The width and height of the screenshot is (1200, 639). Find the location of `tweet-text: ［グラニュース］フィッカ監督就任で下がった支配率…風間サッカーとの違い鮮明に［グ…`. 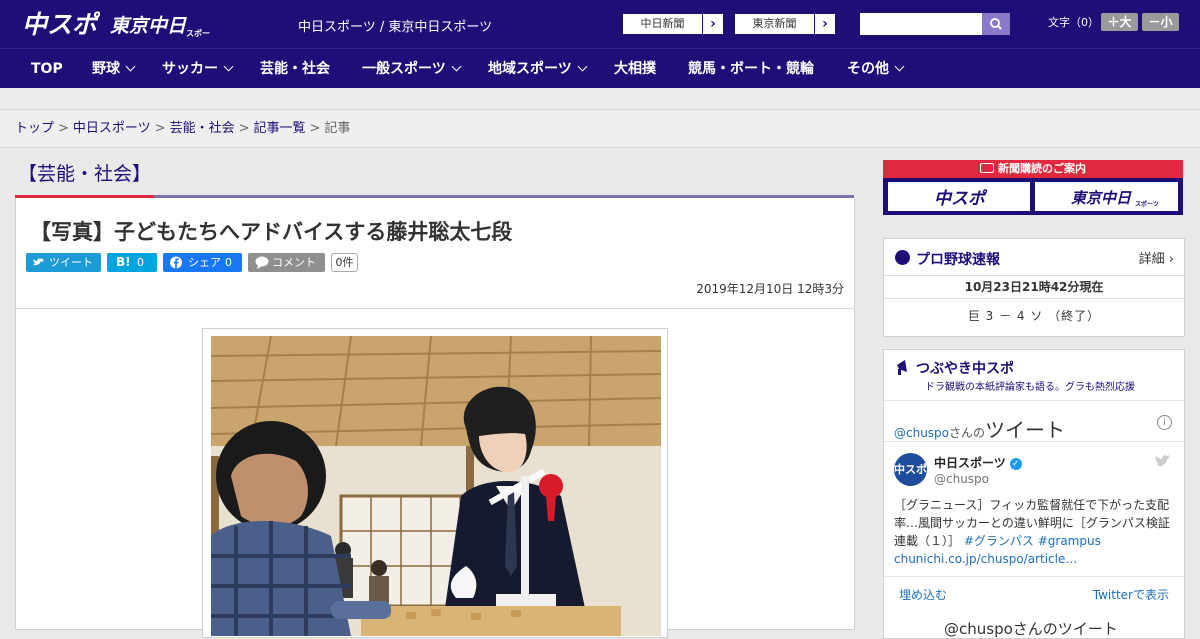

tweet-text: ［グラニュース］フィッカ監督就任で下がった支配率…風間サッカーとの違い鮮明に［グ… is located at coordinates (1036, 532).